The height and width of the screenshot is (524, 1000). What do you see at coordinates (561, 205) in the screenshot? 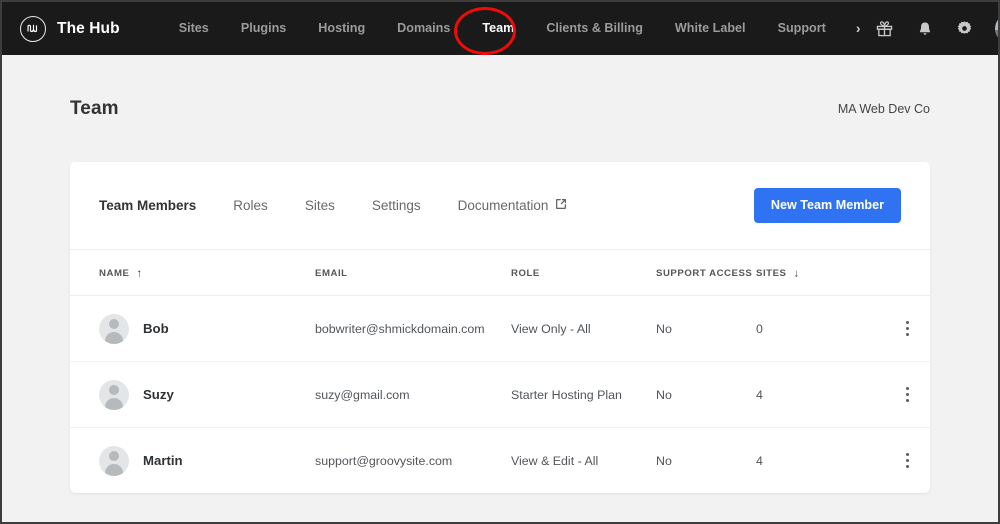
I see `external-link-icon` at bounding box center [561, 205].